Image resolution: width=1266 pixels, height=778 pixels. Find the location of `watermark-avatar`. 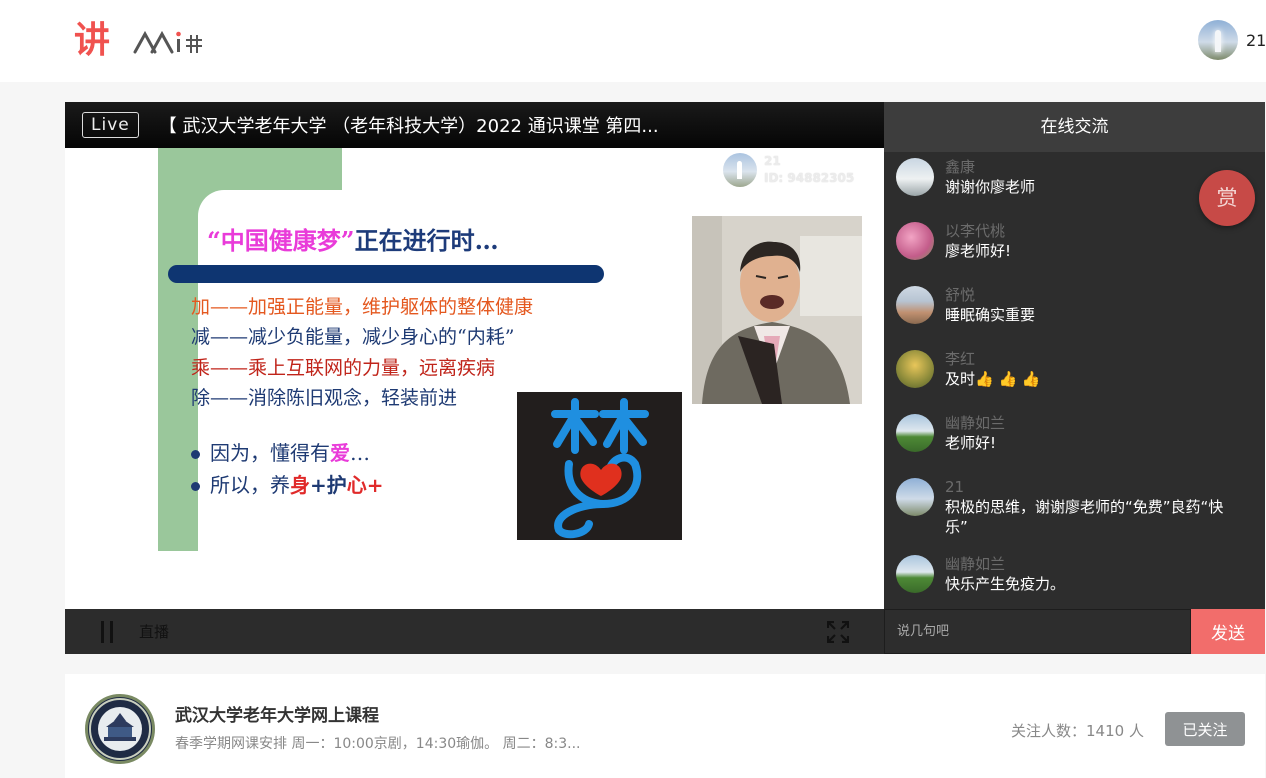

watermark-avatar is located at coordinates (740, 170).